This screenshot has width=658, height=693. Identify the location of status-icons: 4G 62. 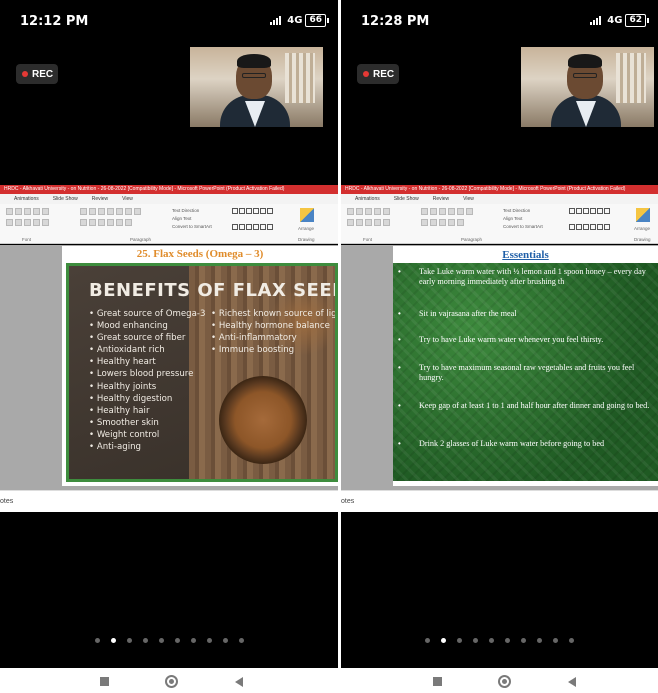
(619, 20).